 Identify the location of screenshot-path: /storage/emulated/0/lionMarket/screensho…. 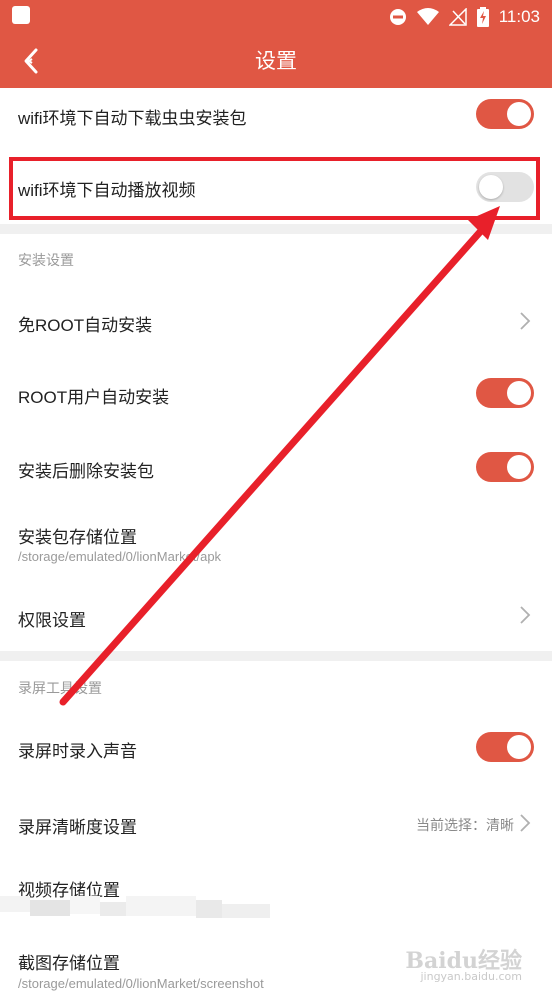
(141, 983).